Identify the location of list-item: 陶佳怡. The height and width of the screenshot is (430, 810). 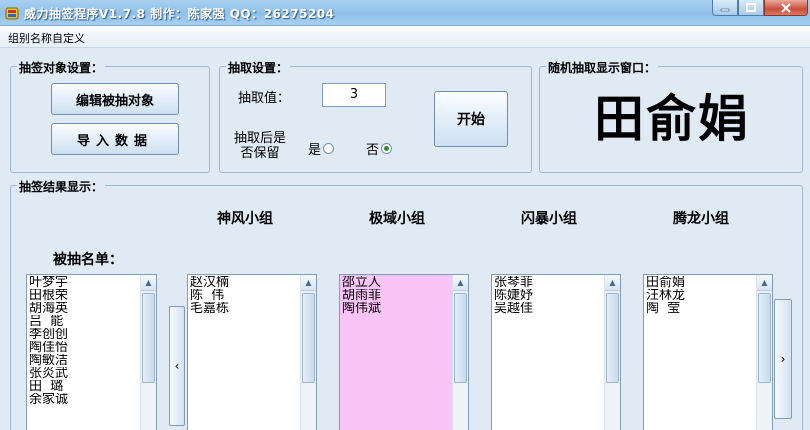
(48, 347).